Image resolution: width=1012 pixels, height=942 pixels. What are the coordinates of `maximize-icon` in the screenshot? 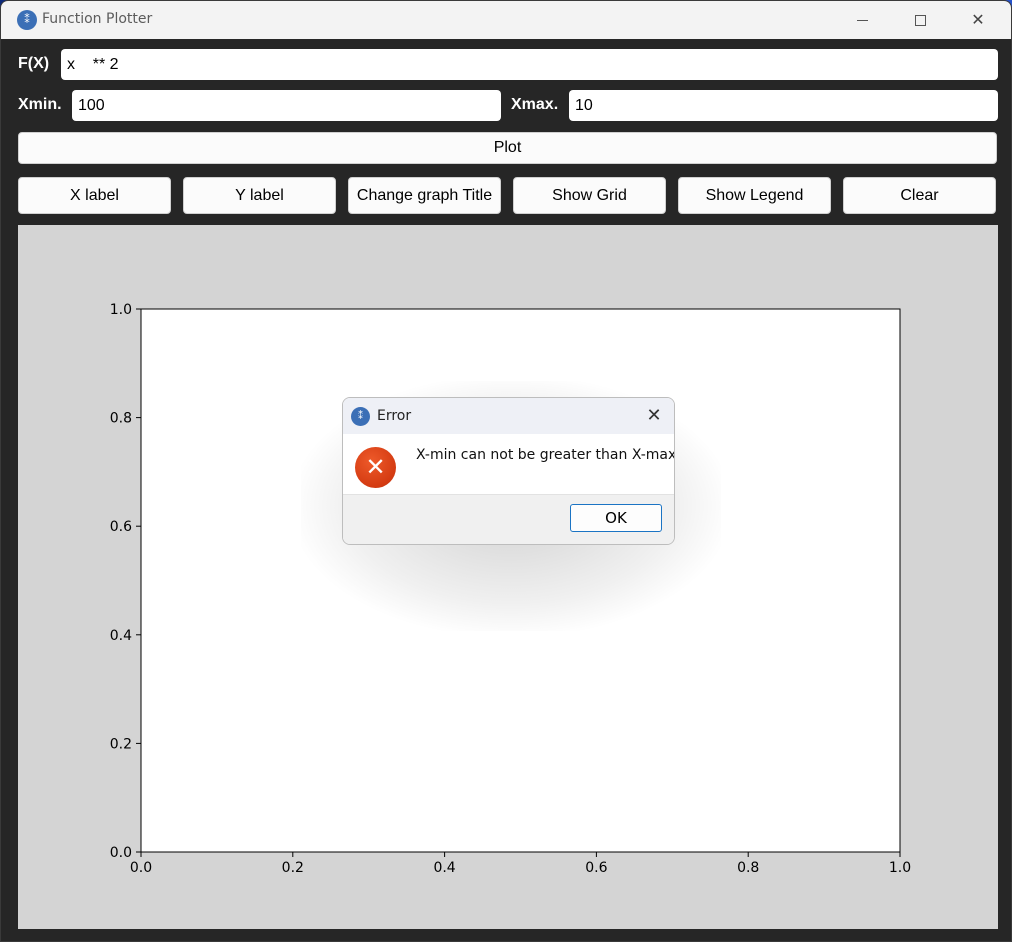 It's located at (920, 20).